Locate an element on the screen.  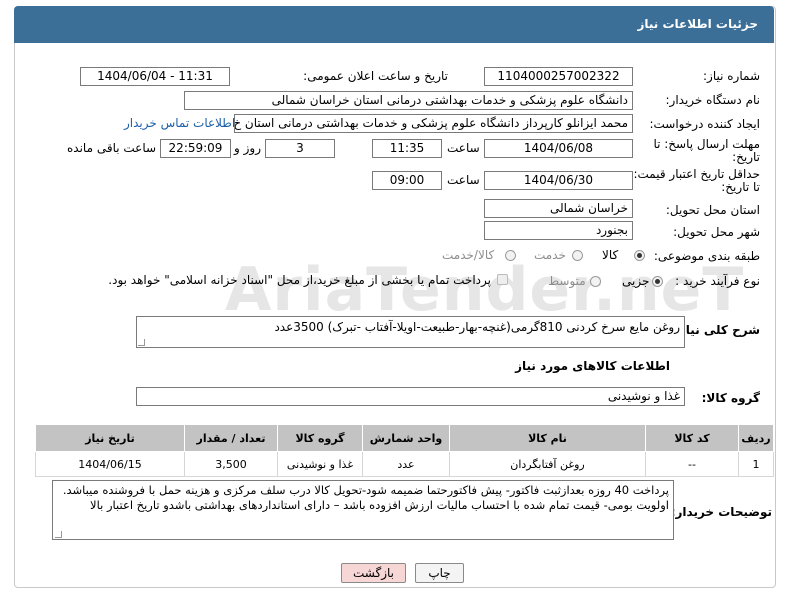
deadline-label-2: تاریخ: is located at coordinates (746, 157).